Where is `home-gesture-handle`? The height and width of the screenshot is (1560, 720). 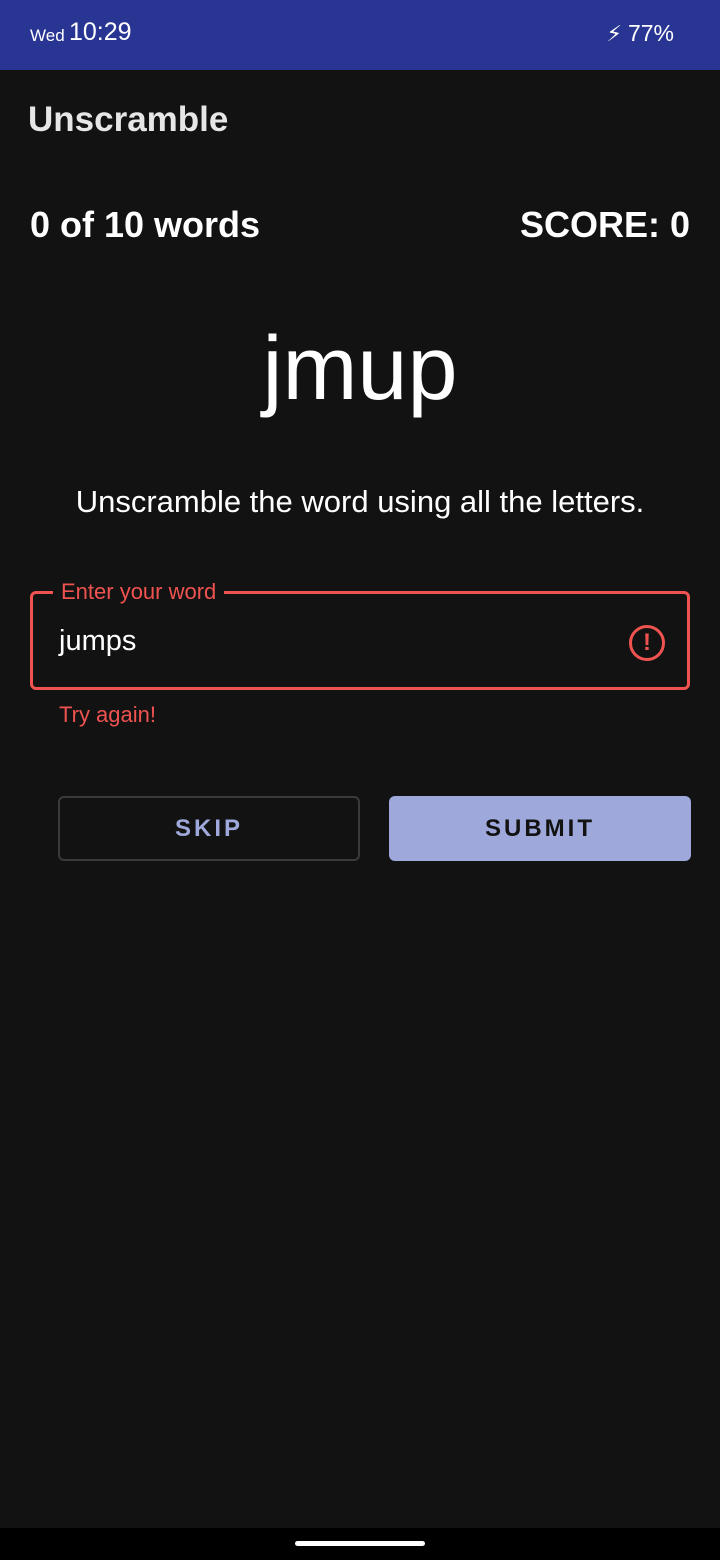 home-gesture-handle is located at coordinates (360, 1543).